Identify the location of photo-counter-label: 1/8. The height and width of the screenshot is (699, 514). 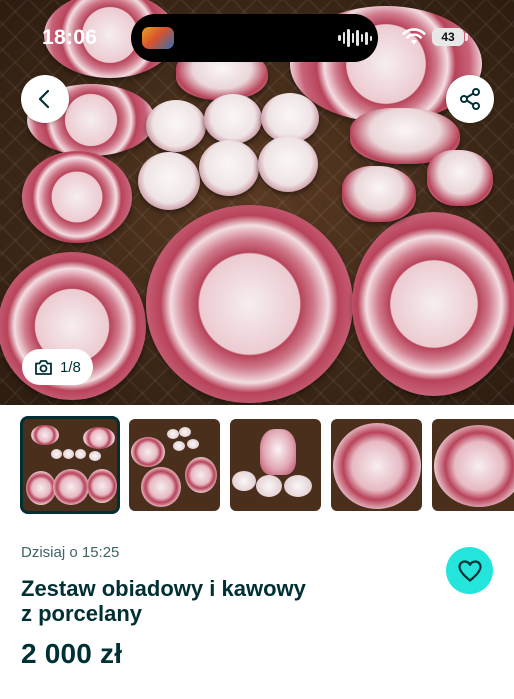
(70, 367).